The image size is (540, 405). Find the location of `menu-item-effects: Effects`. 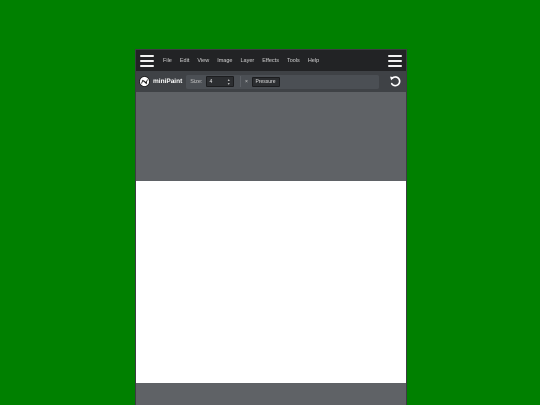

menu-item-effects: Effects is located at coordinates (270, 61).